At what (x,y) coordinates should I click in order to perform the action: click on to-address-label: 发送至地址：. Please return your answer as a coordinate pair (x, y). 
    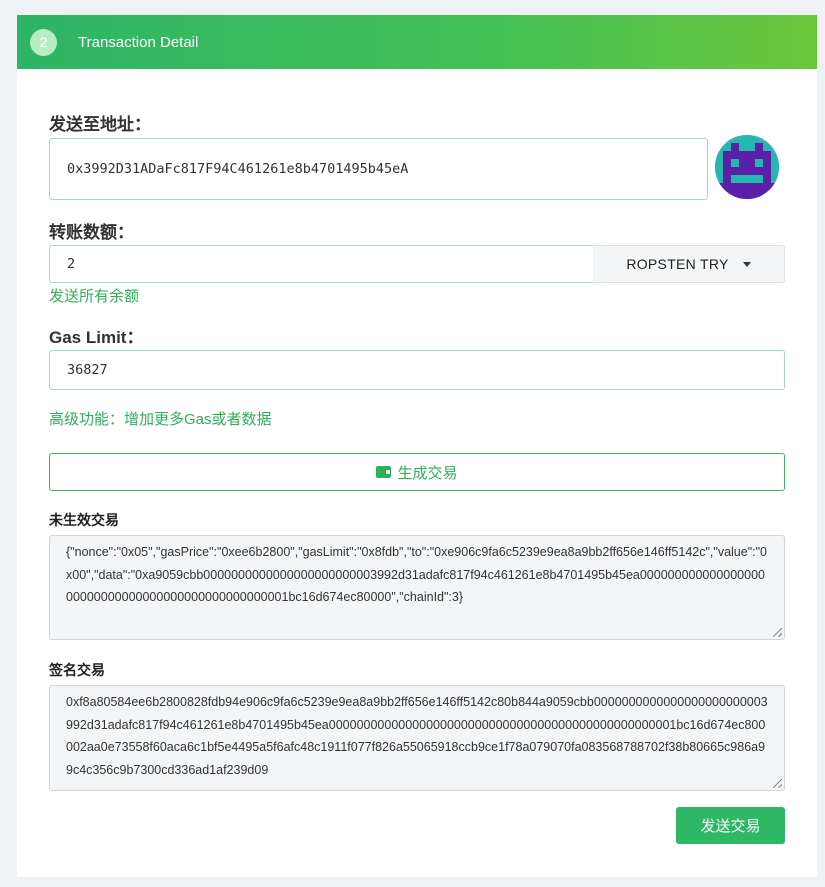
    Looking at the image, I should click on (100, 124).